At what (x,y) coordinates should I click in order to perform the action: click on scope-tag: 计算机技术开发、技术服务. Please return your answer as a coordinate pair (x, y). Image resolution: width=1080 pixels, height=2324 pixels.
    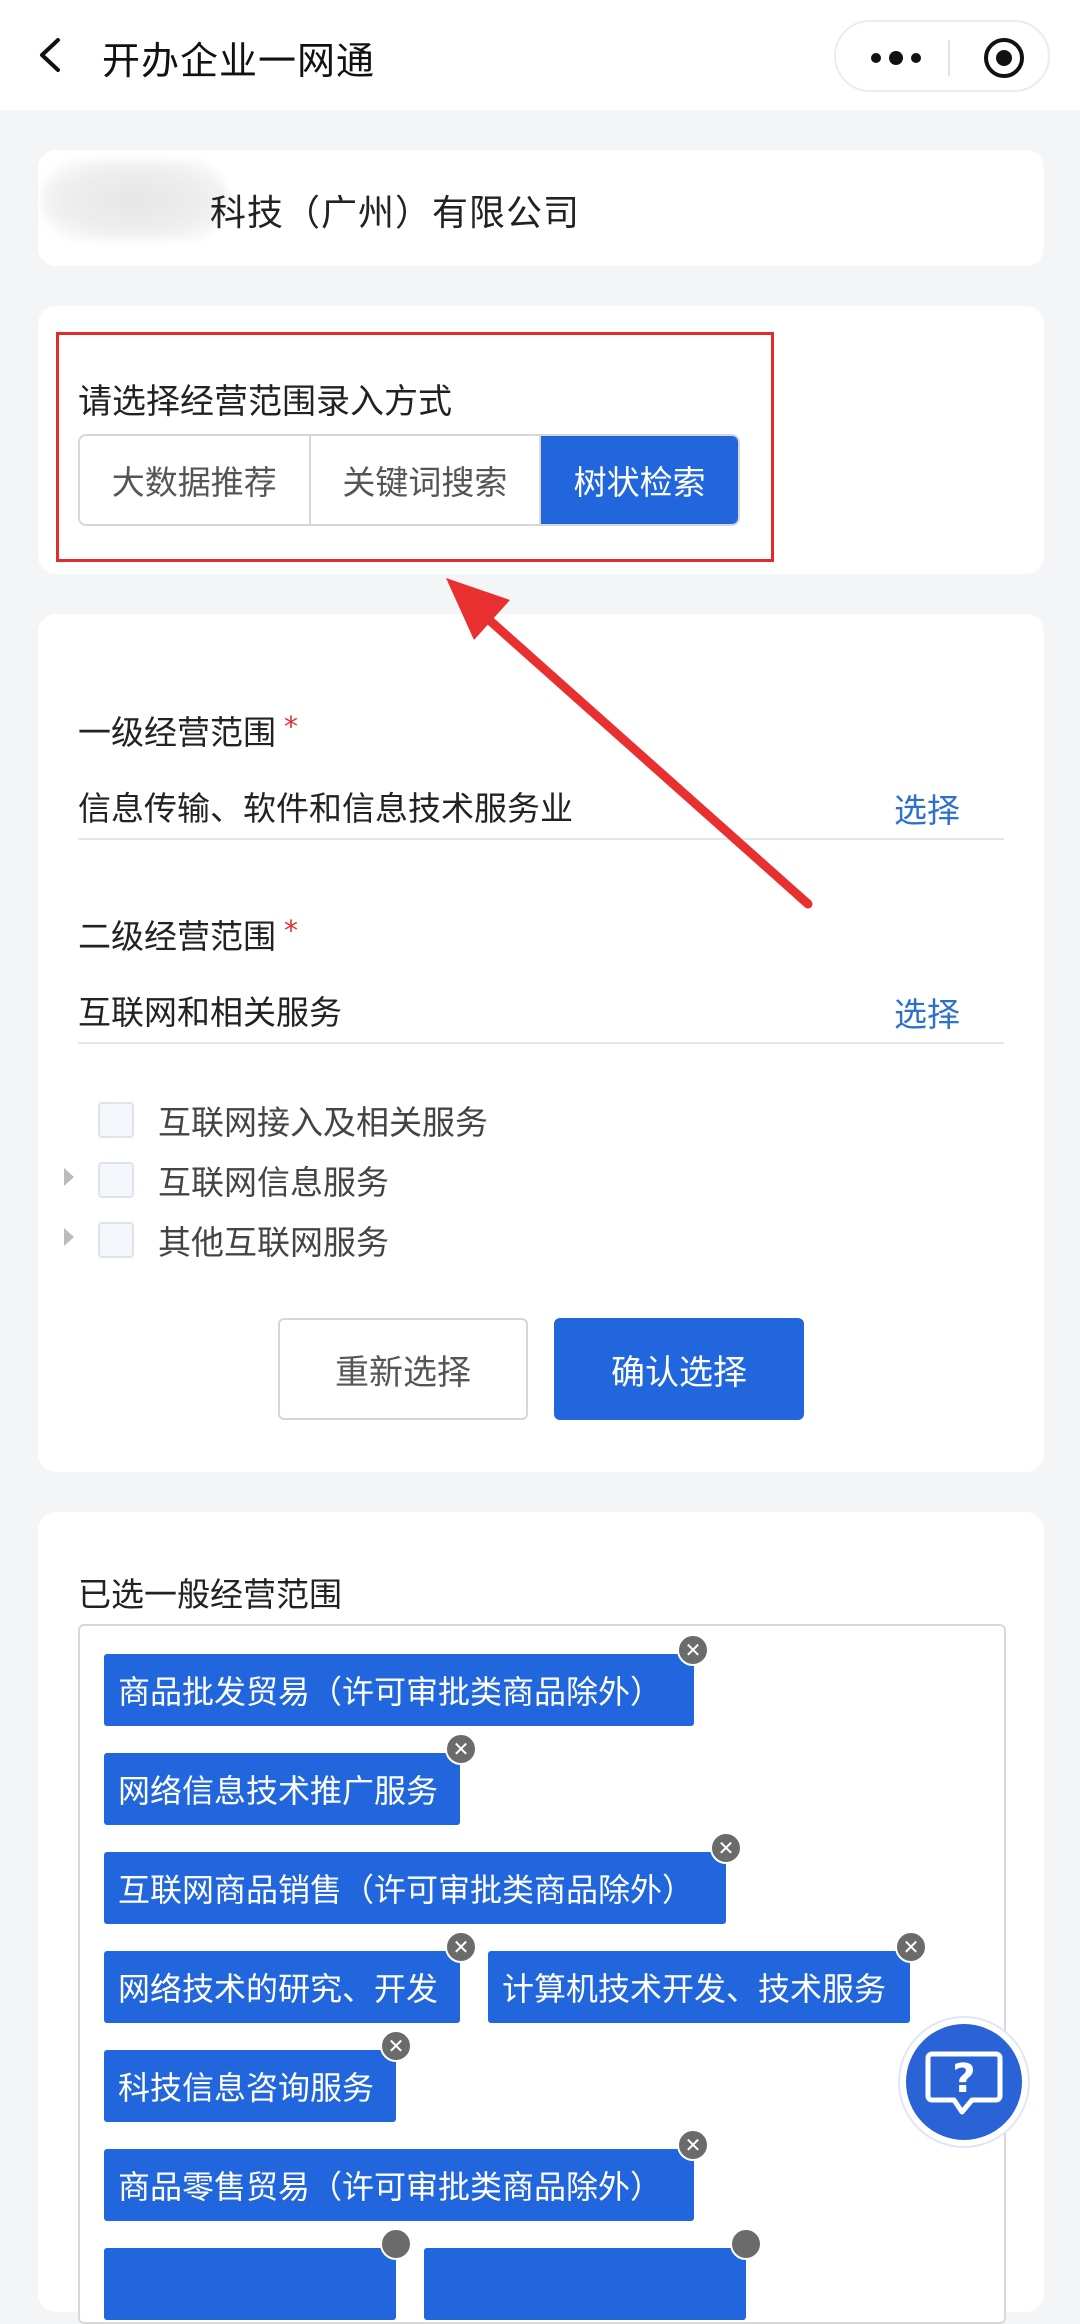
    Looking at the image, I should click on (699, 1987).